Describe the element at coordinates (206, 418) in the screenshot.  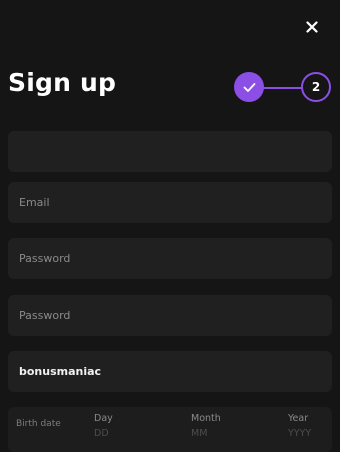
I see `birth-month-label: Month` at that location.